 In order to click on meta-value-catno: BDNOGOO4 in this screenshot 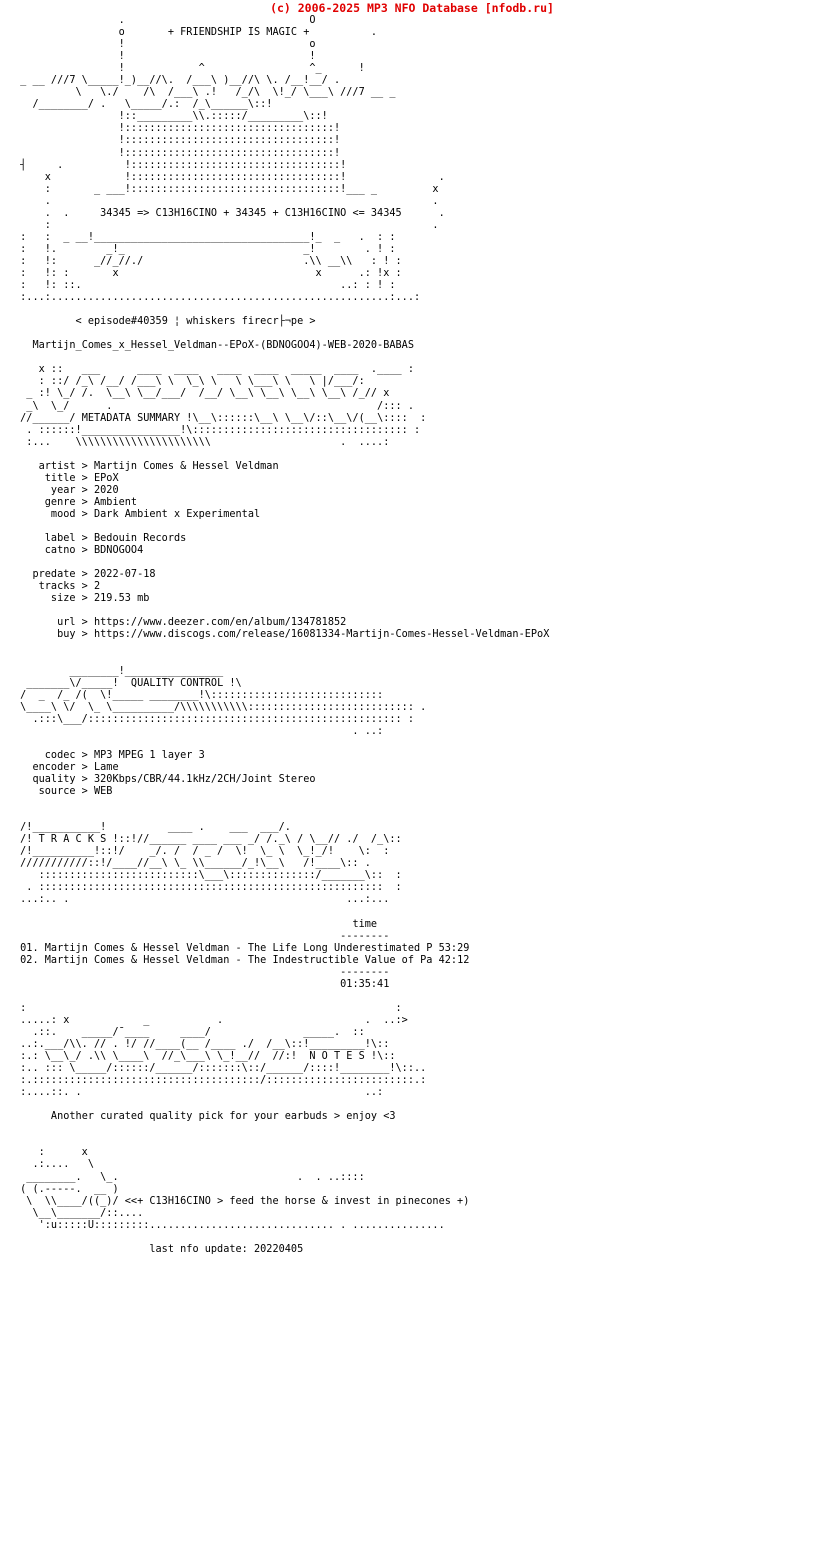, I will do `click(119, 551)`.